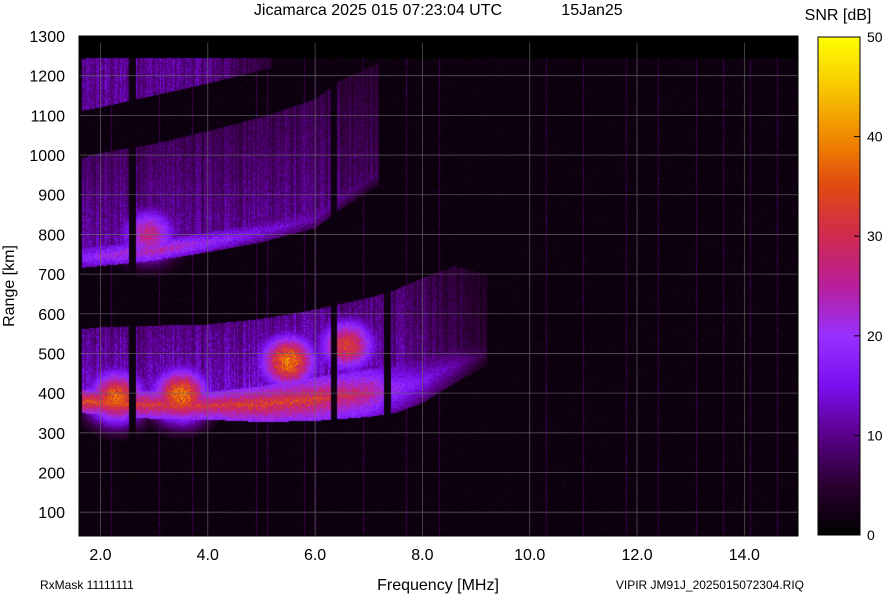 This screenshot has height=595, width=884. I want to click on x-tick-label: 12.0, so click(636, 555).